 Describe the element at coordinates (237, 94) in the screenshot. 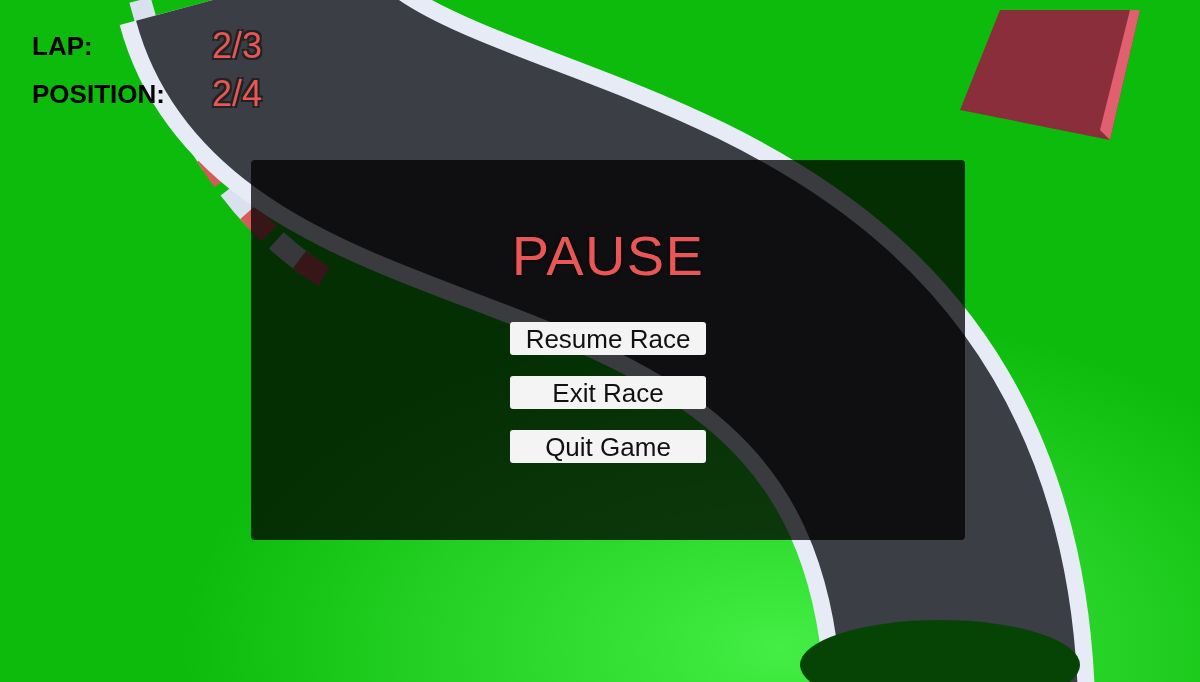

I see `hud-value: 2/4` at that location.